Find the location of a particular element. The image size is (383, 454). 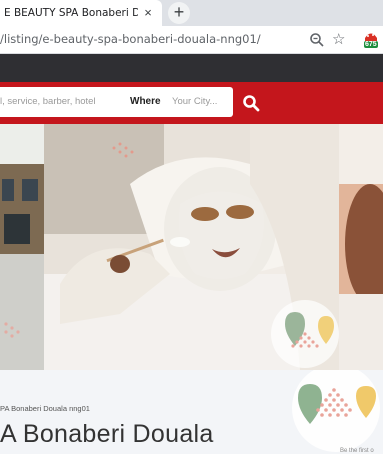

browser-tab-strip: E BEAUTY SPA Bonaberi Douala × + is located at coordinates (191, 13).